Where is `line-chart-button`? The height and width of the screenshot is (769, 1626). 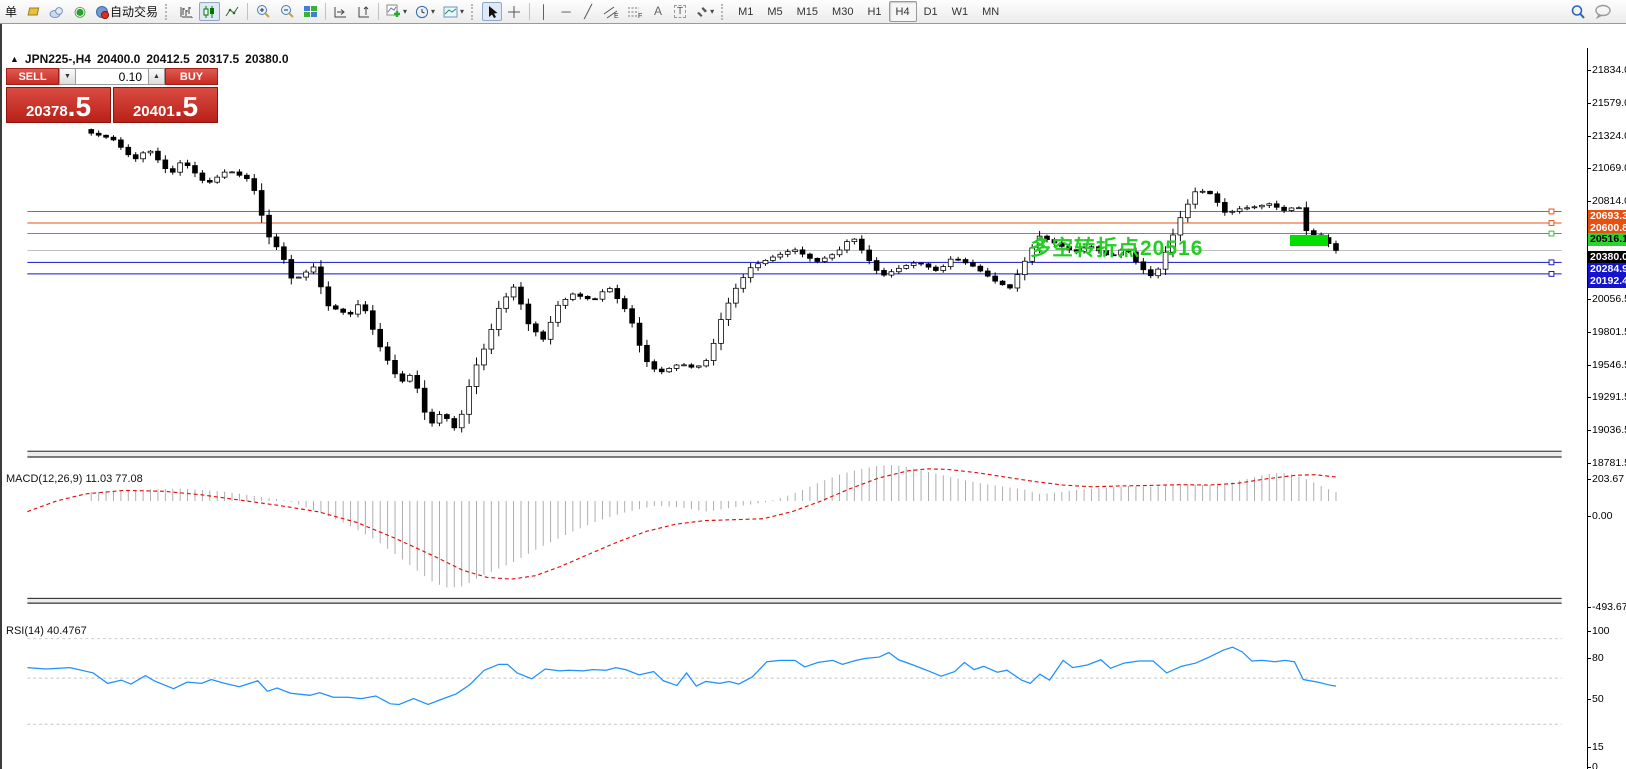 line-chart-button is located at coordinates (232, 11).